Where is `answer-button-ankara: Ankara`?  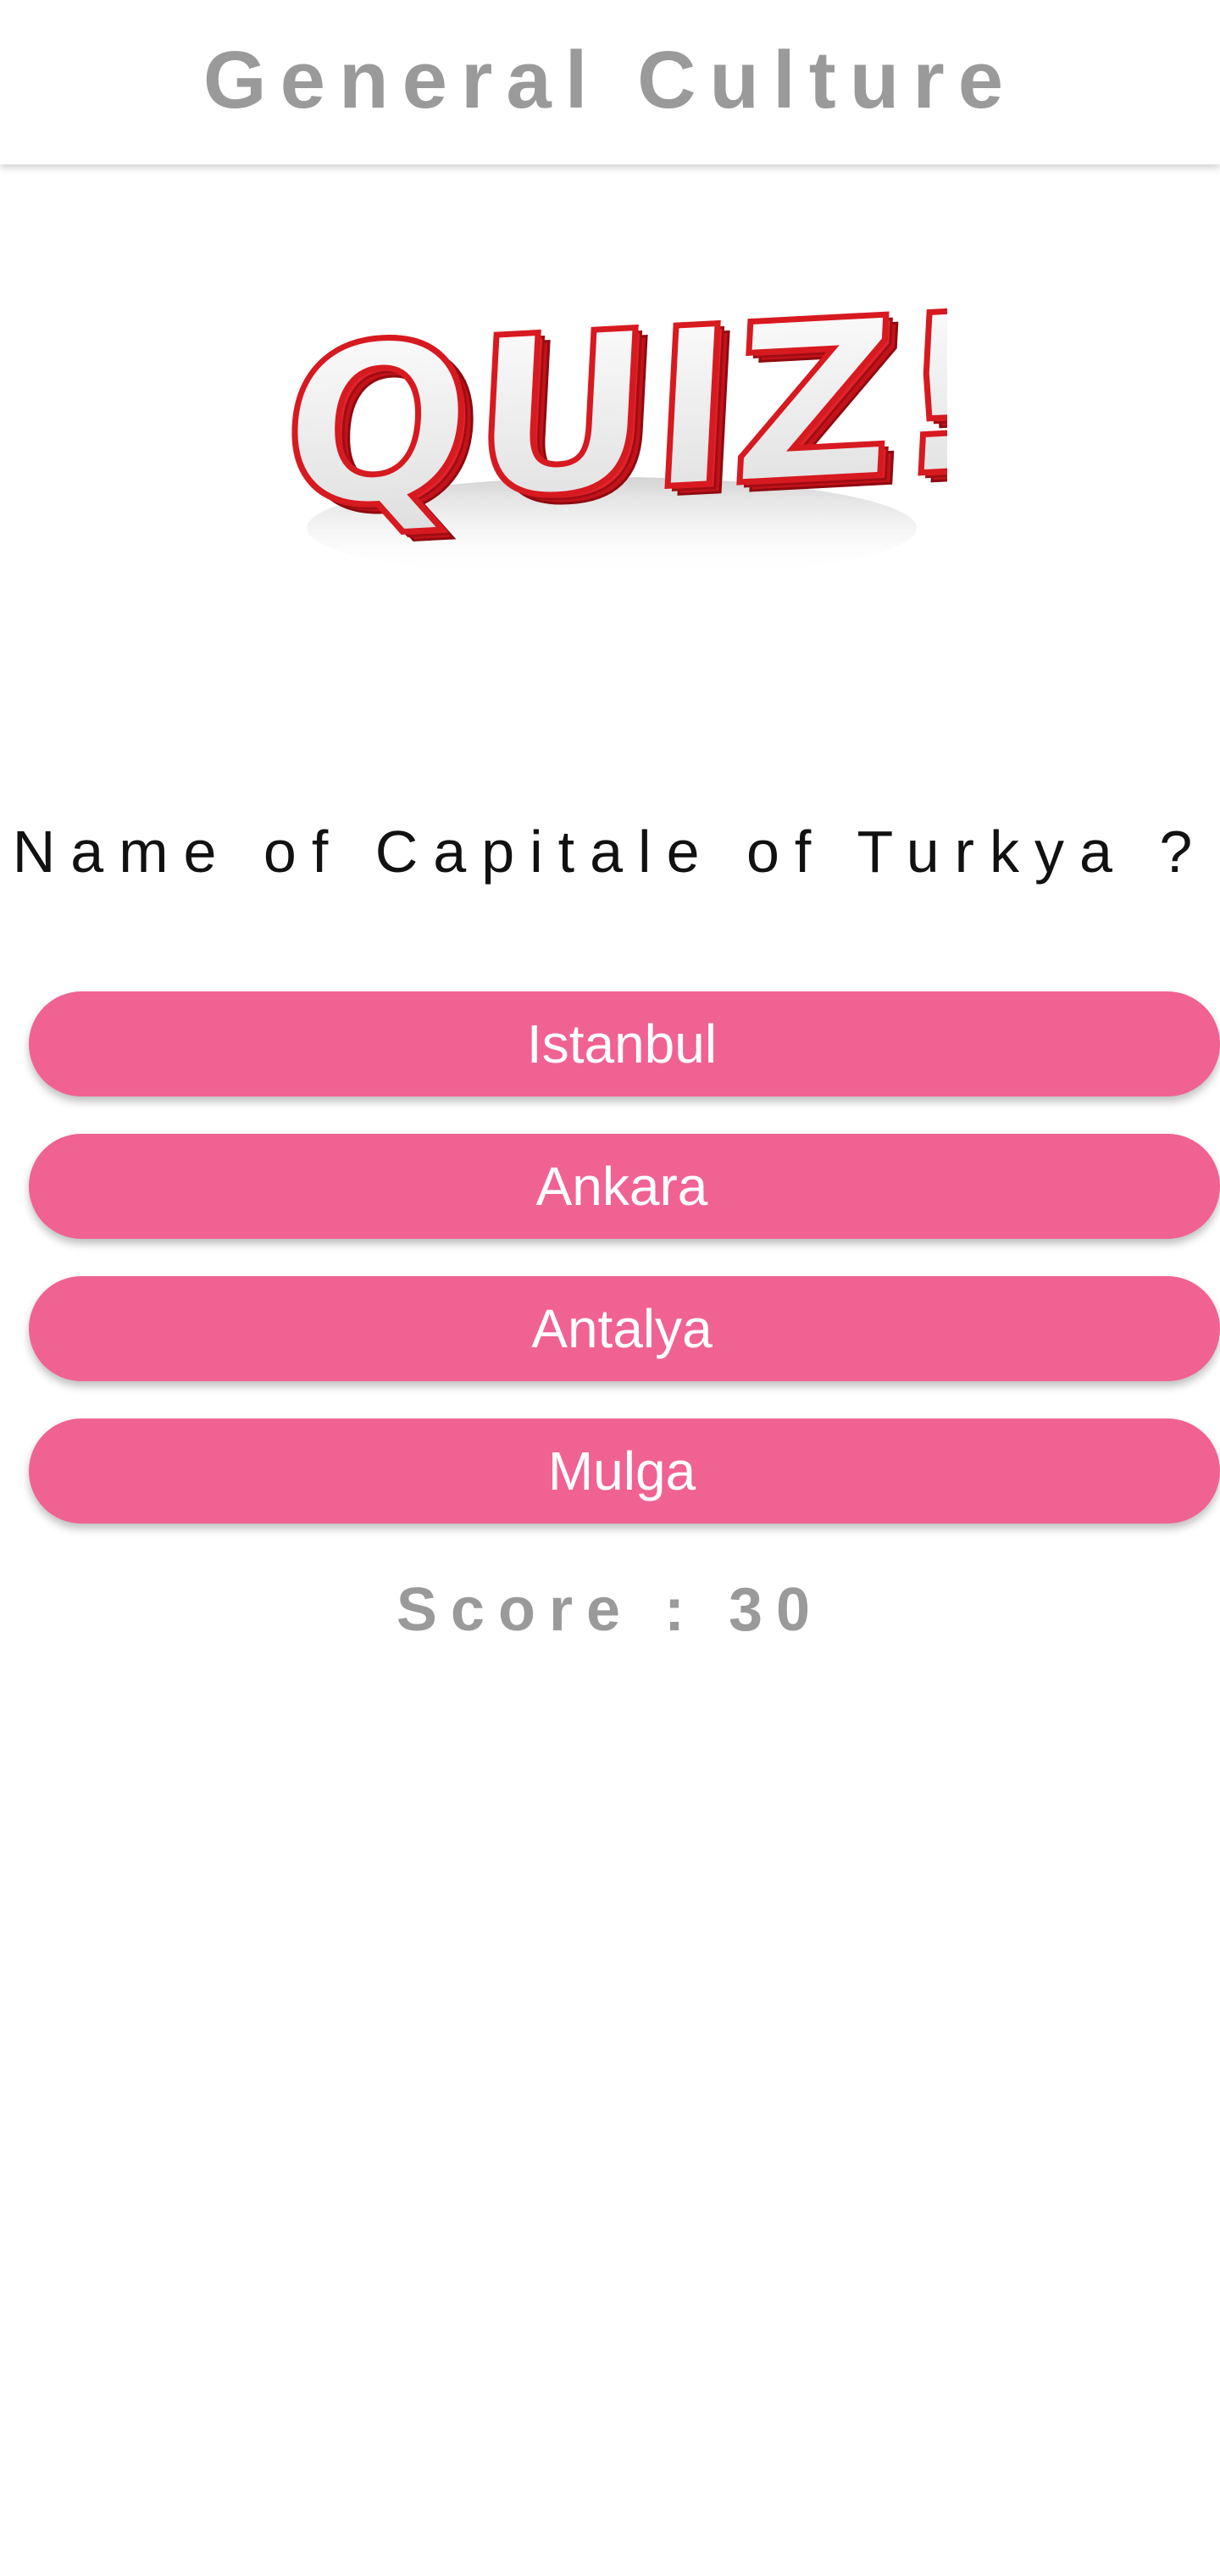
answer-button-ankara: Ankara is located at coordinates (624, 1186).